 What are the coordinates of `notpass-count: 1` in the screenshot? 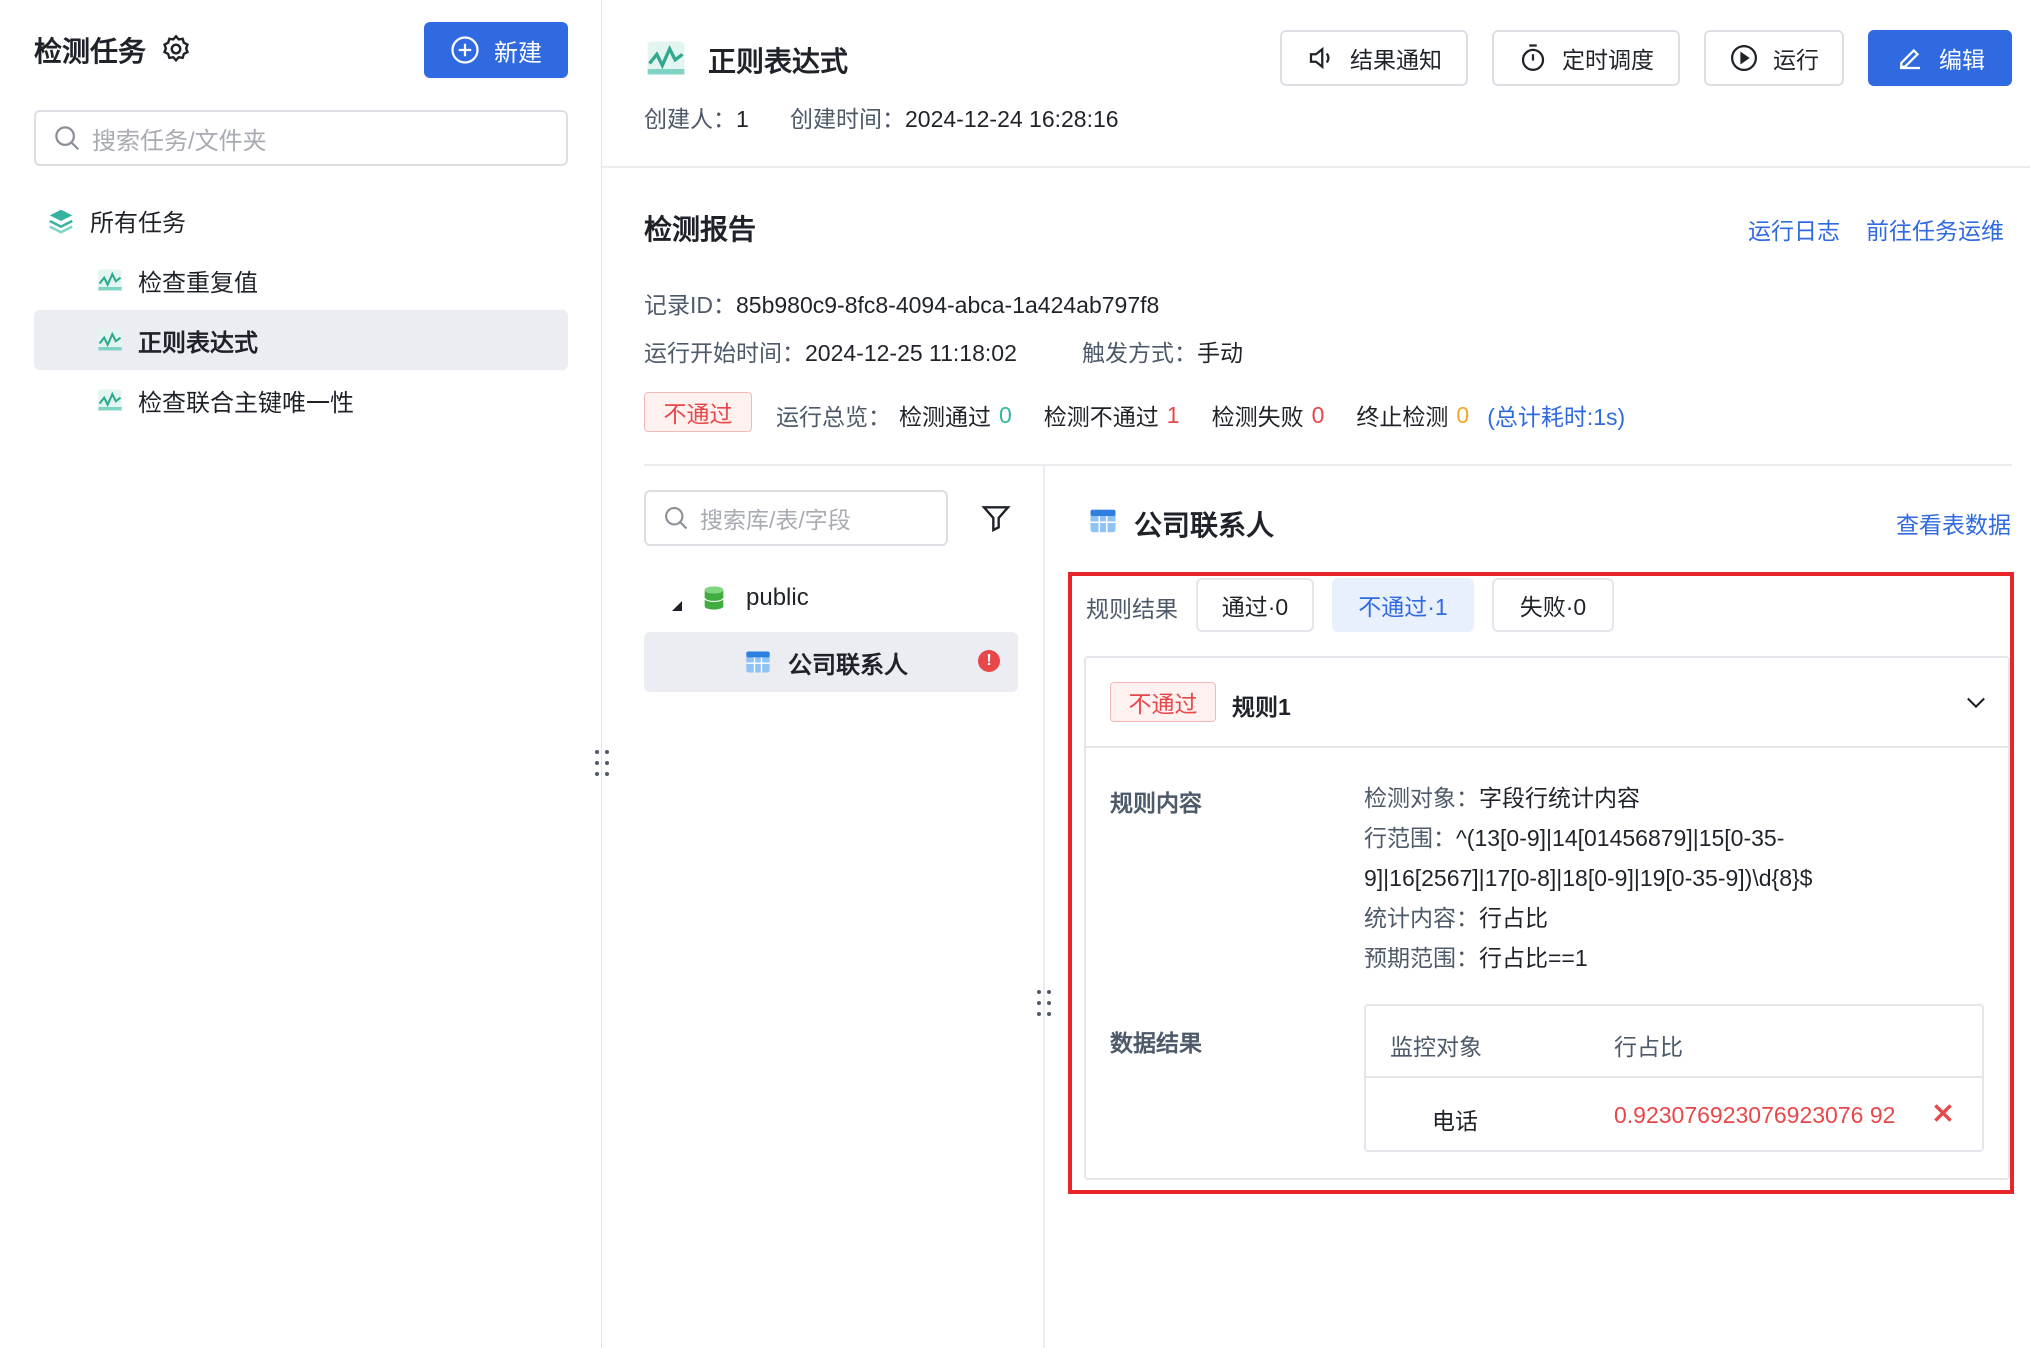 It's located at (1173, 414).